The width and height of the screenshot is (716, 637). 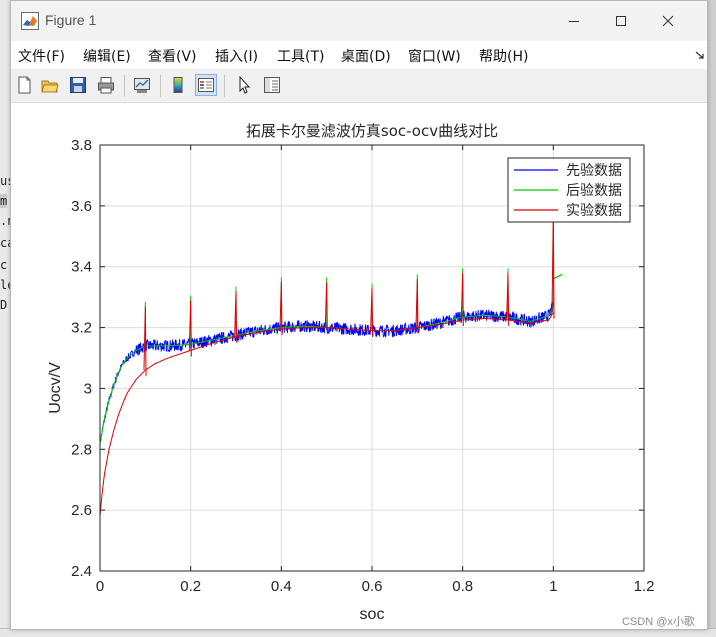 What do you see at coordinates (553, 586) in the screenshot?
I see `x-tick-label: 1` at bounding box center [553, 586].